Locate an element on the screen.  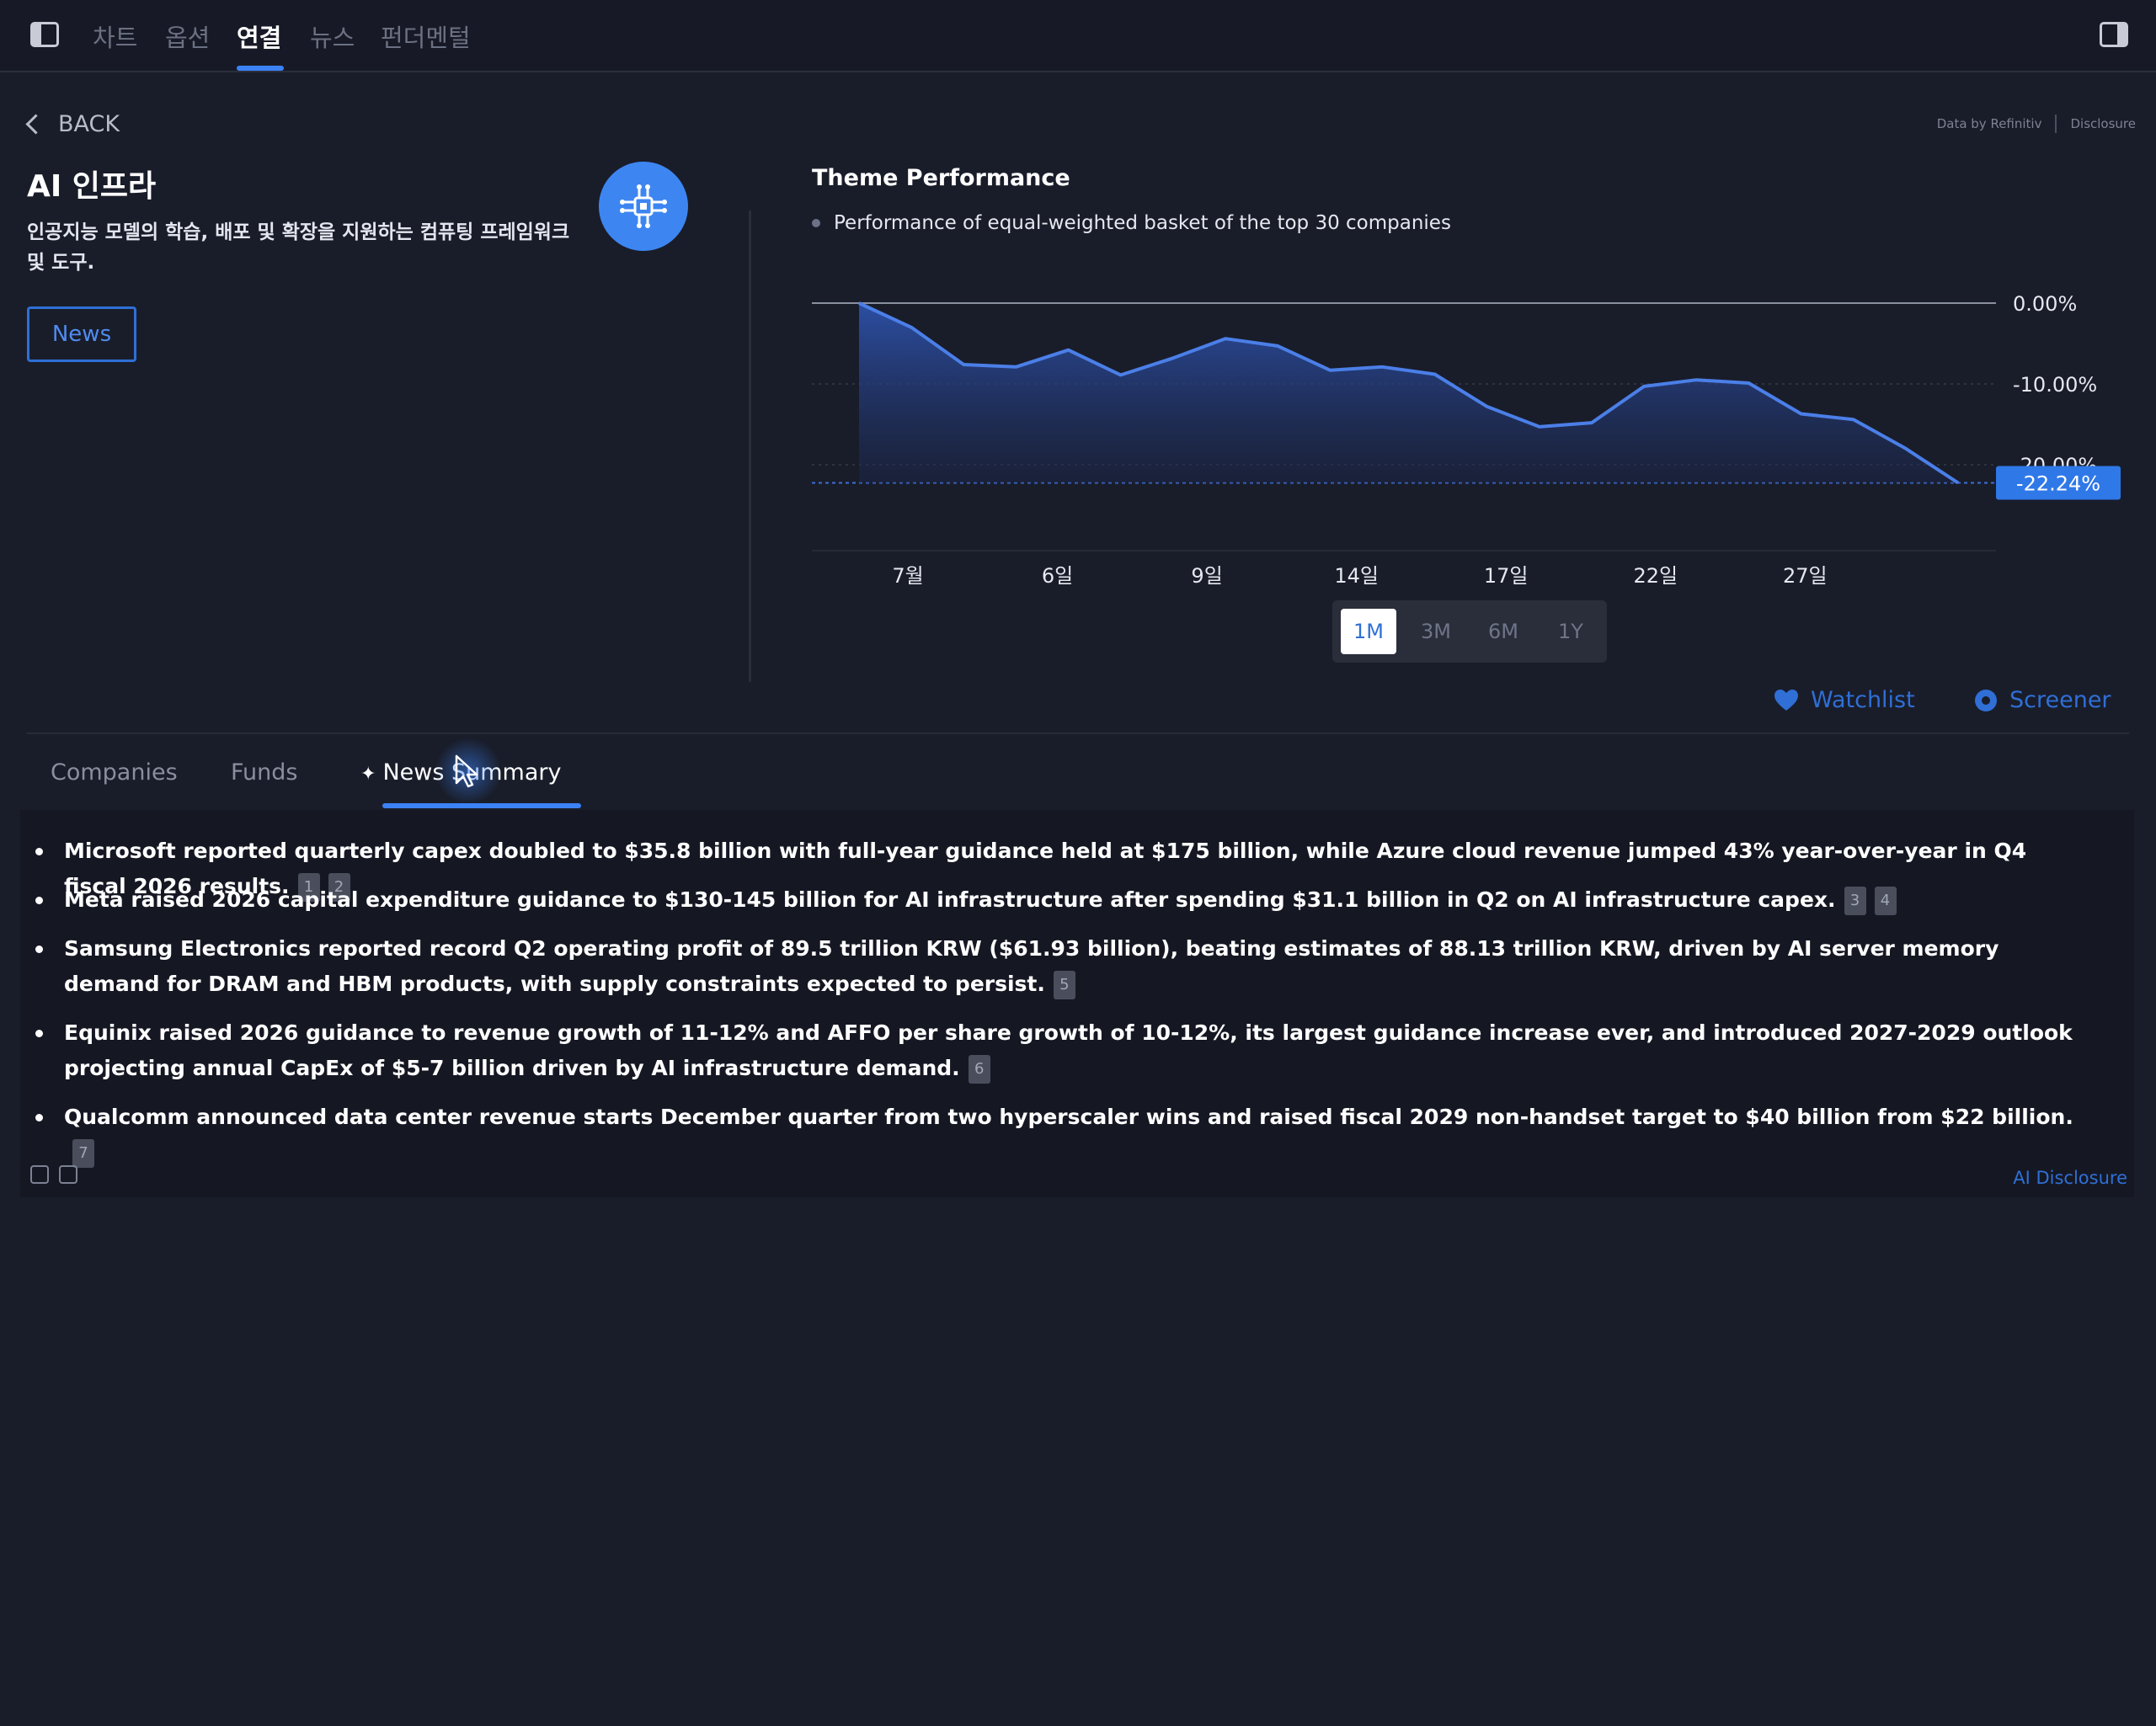
x-tick-label: 7월 is located at coordinates (908, 576).